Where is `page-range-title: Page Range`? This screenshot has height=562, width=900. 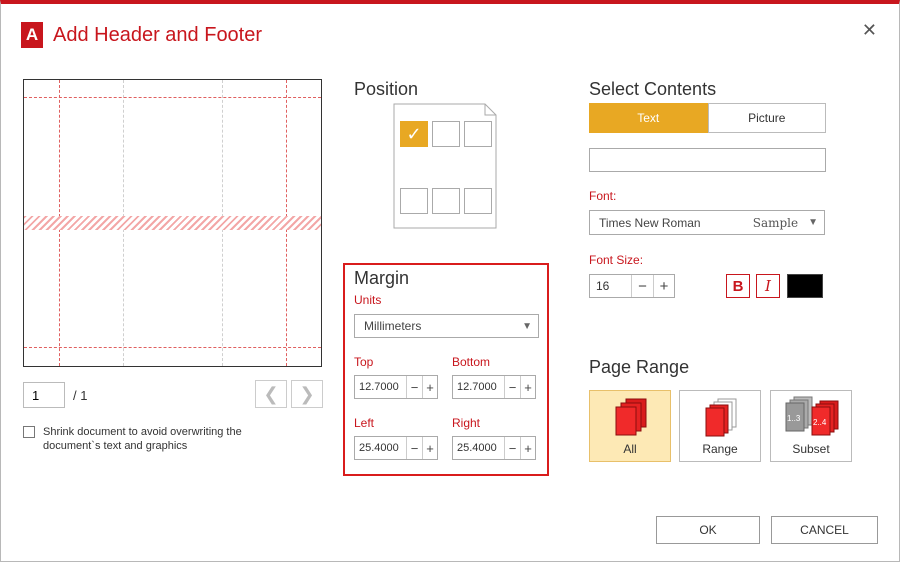
page-range-title: Page Range is located at coordinates (639, 367).